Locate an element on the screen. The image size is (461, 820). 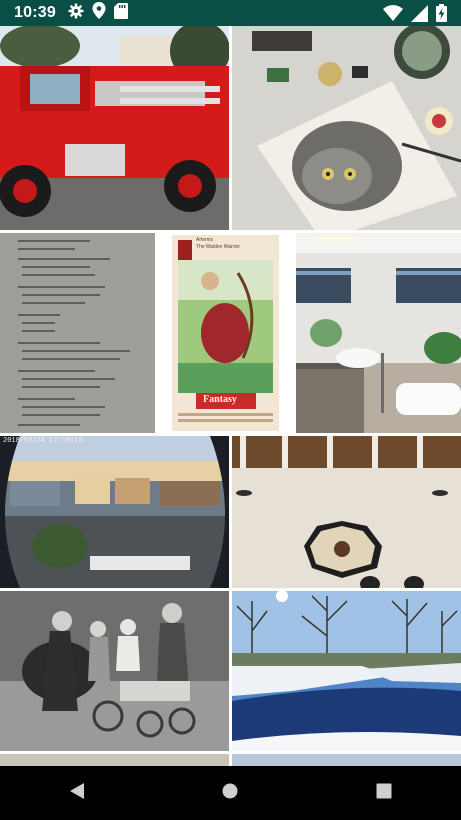
tarot-card-archer-photo: Artemis The Maiden Warrior Fantasy is located at coordinates (225, 333).